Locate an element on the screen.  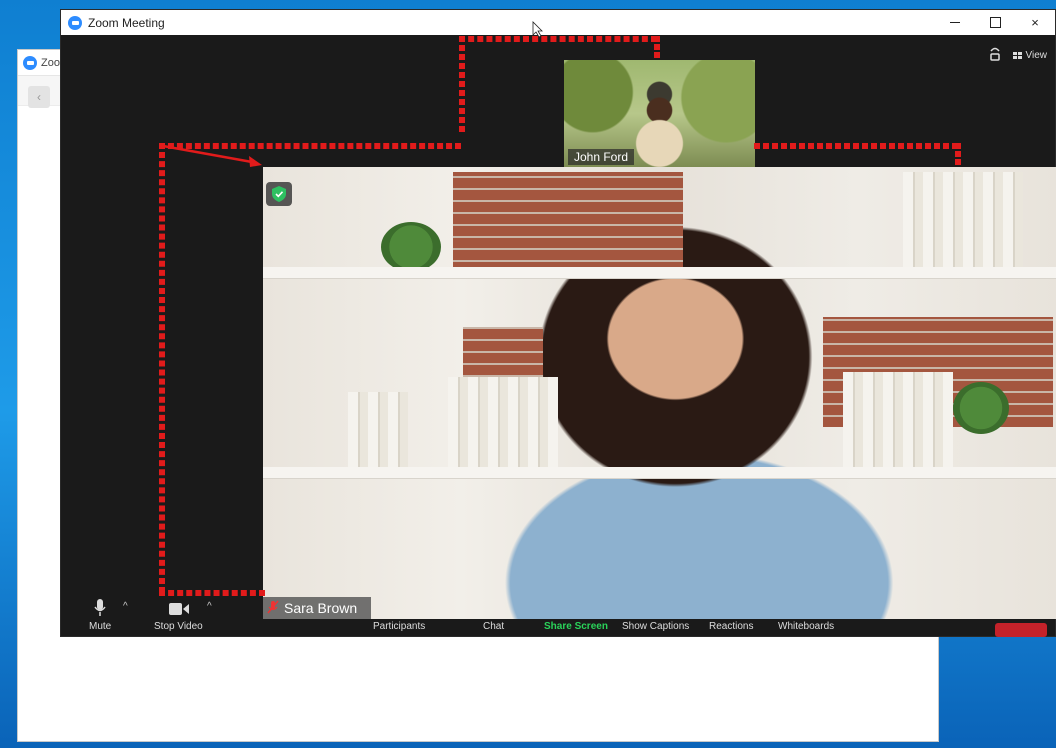
background-bricks is located at coordinates (568, 222).